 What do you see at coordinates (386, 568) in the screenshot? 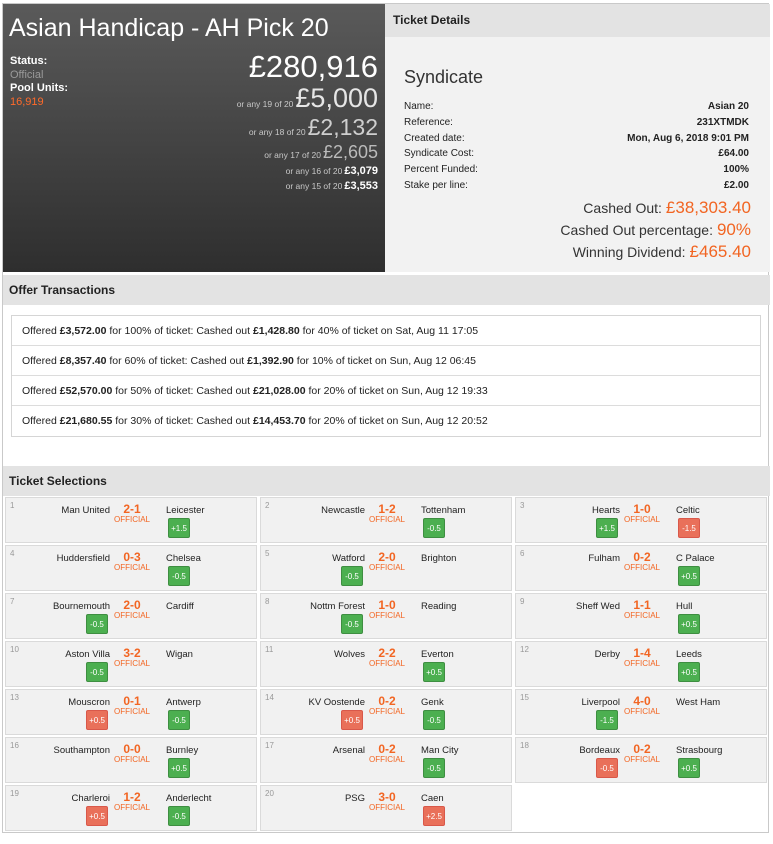
I see `selection-cell: 5 Watford 2-0 OFFICIAL Brighton -0.5` at bounding box center [386, 568].